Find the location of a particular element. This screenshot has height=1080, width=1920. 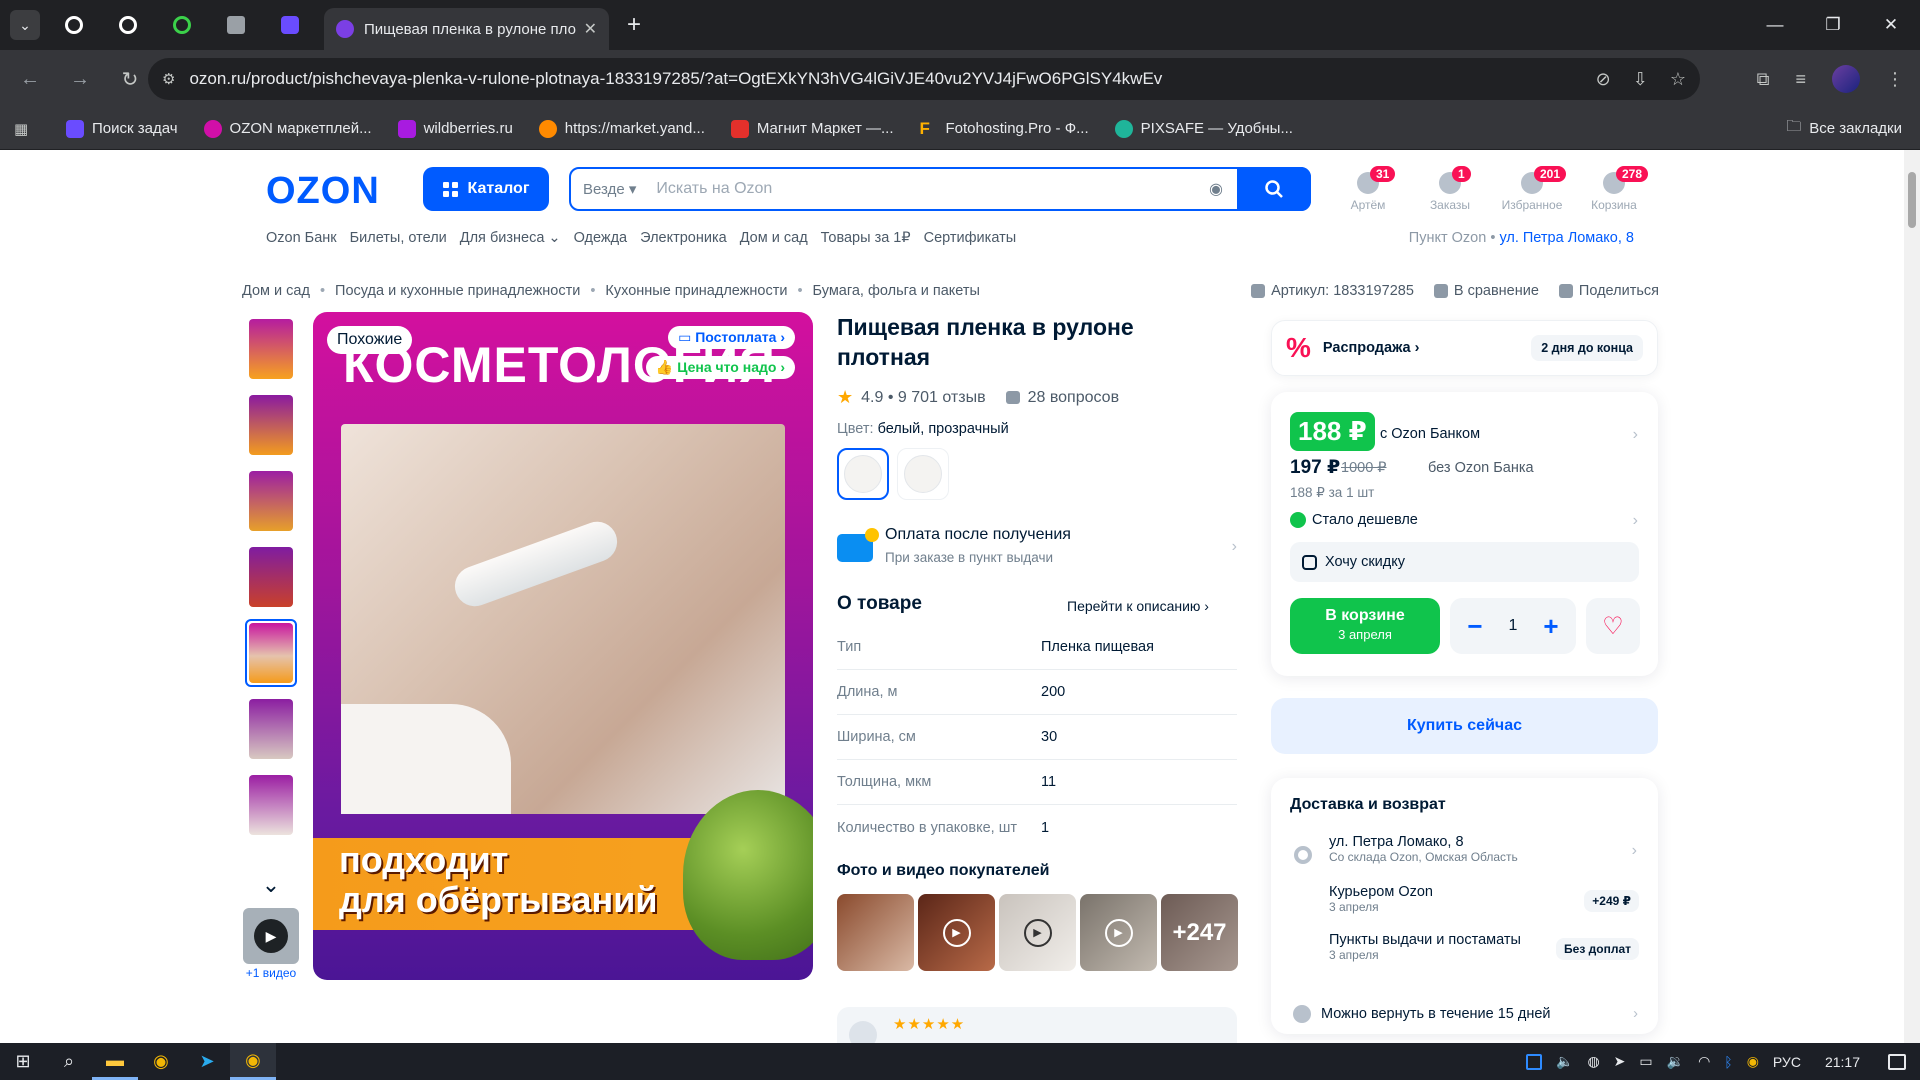

search-scope-select: Везде ▾ is located at coordinates (615, 189).